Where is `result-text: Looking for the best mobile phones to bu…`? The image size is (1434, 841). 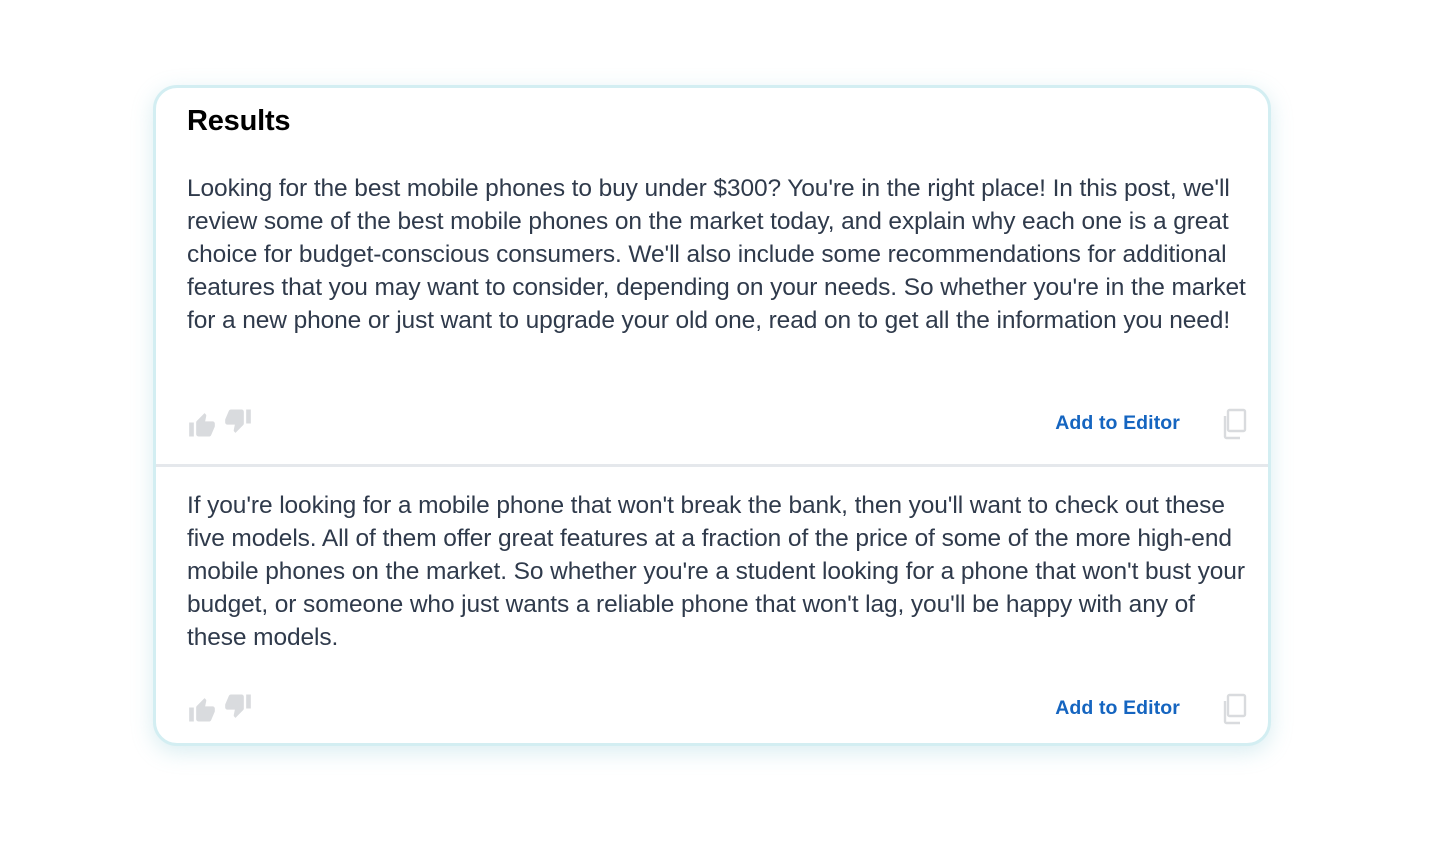 result-text: Looking for the best mobile phones to bu… is located at coordinates (716, 254).